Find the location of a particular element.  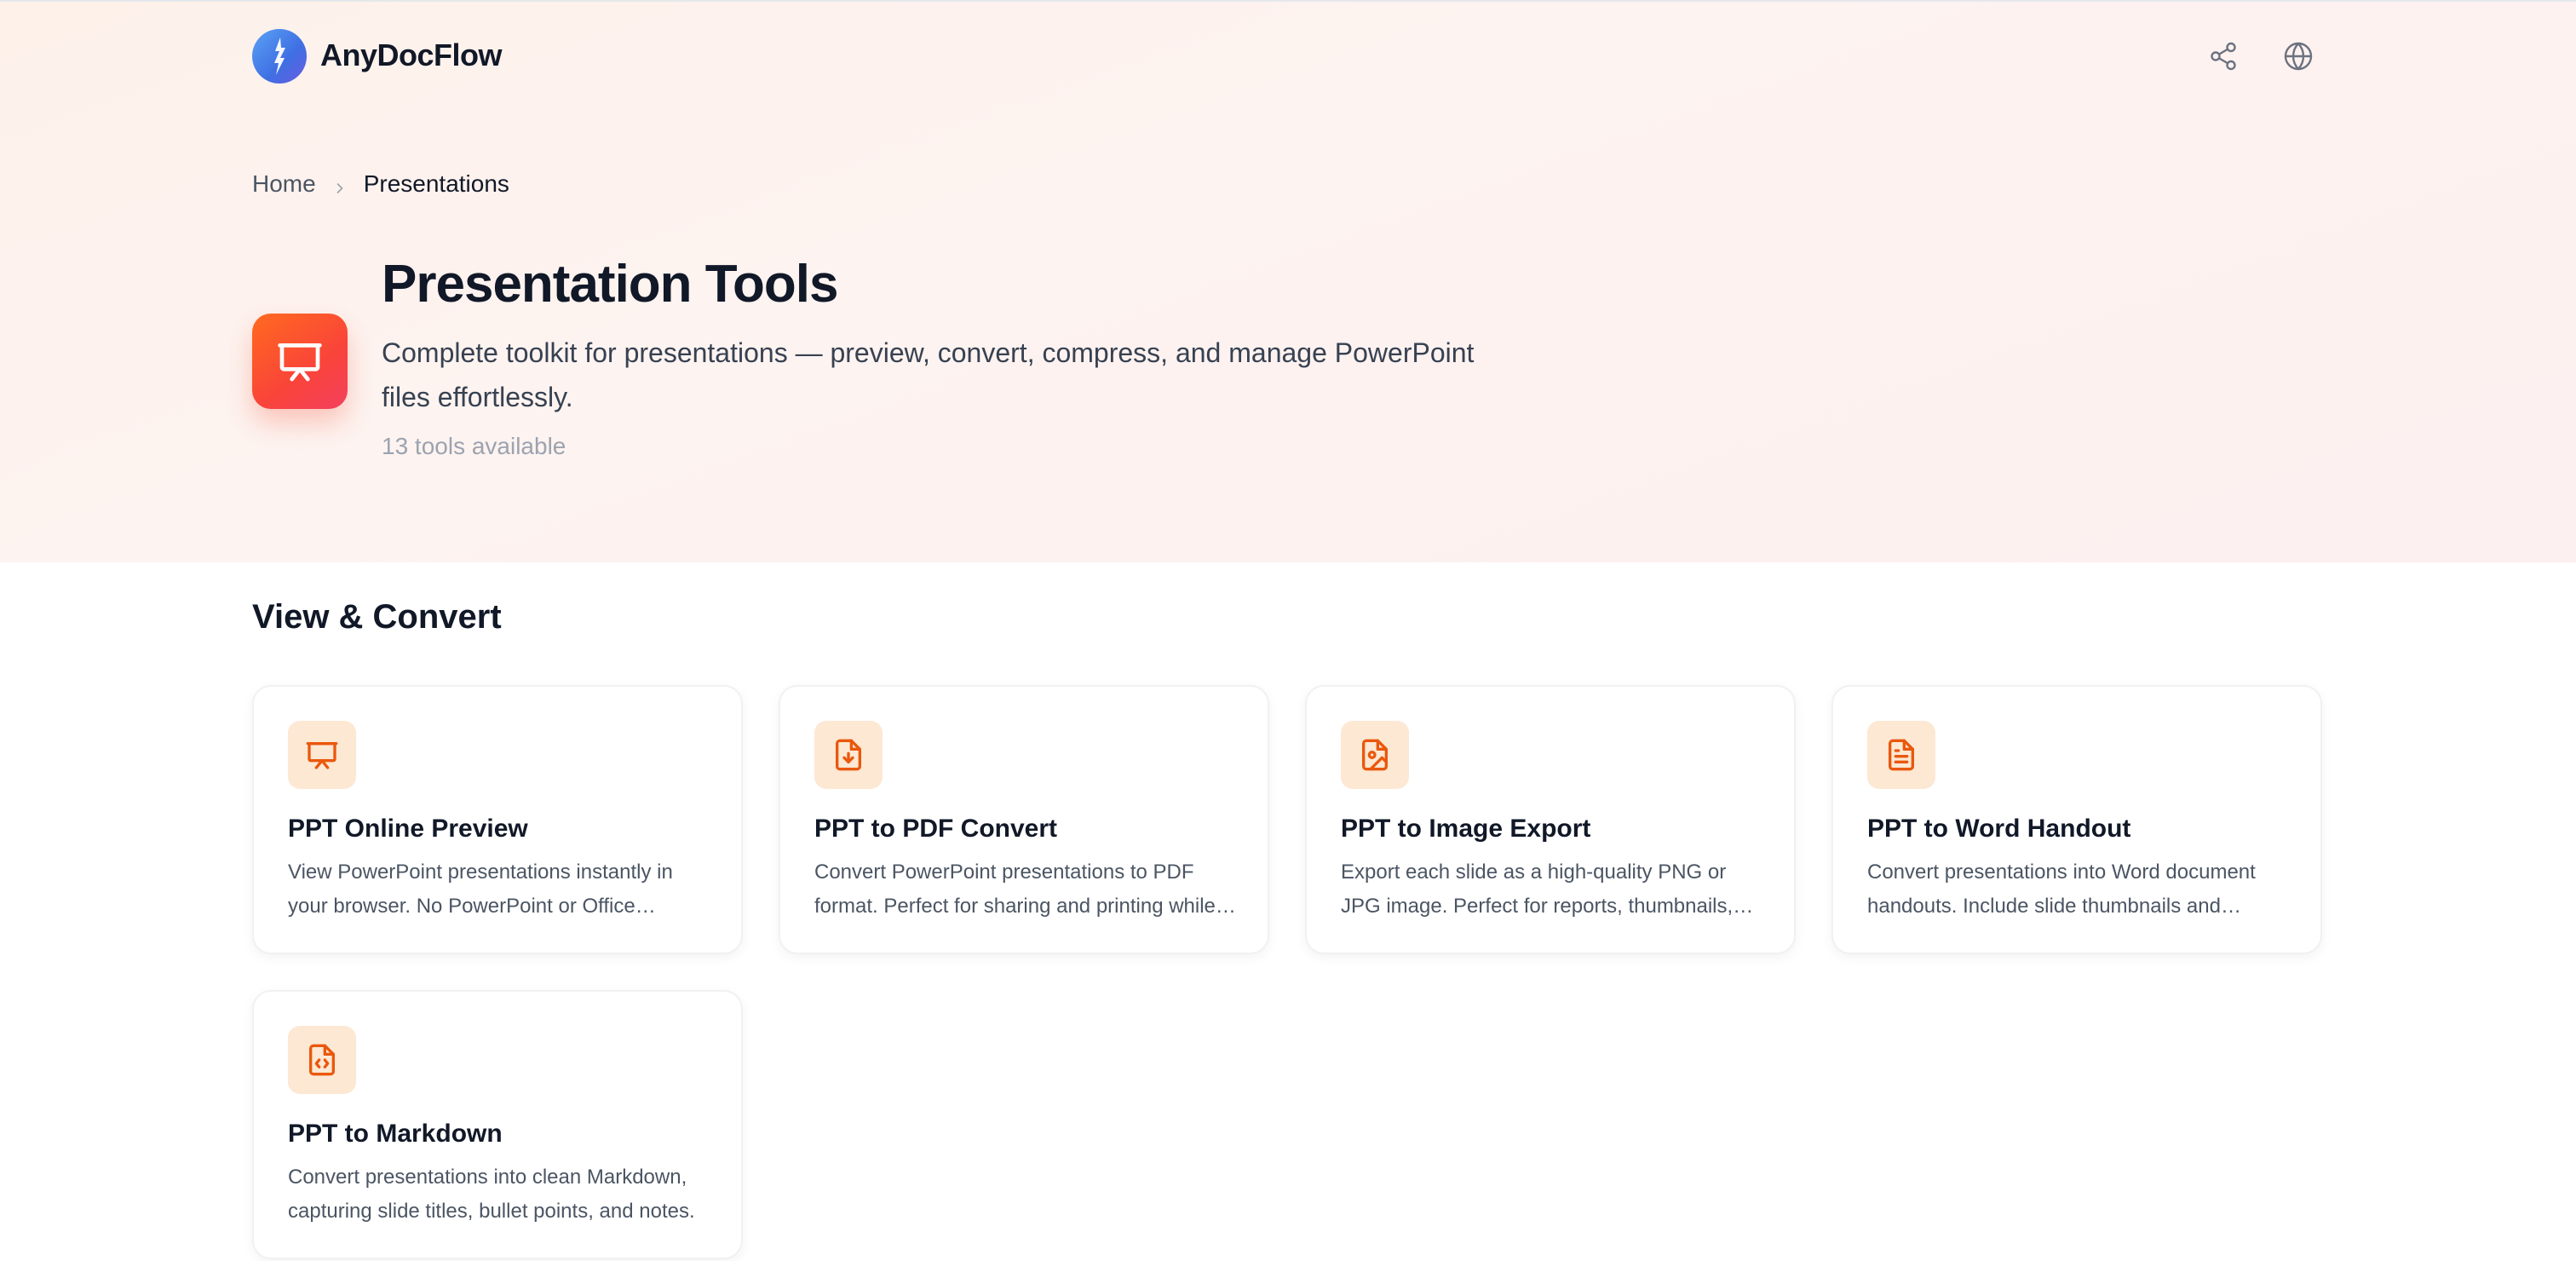

section-title: View & Convert is located at coordinates (377, 617).